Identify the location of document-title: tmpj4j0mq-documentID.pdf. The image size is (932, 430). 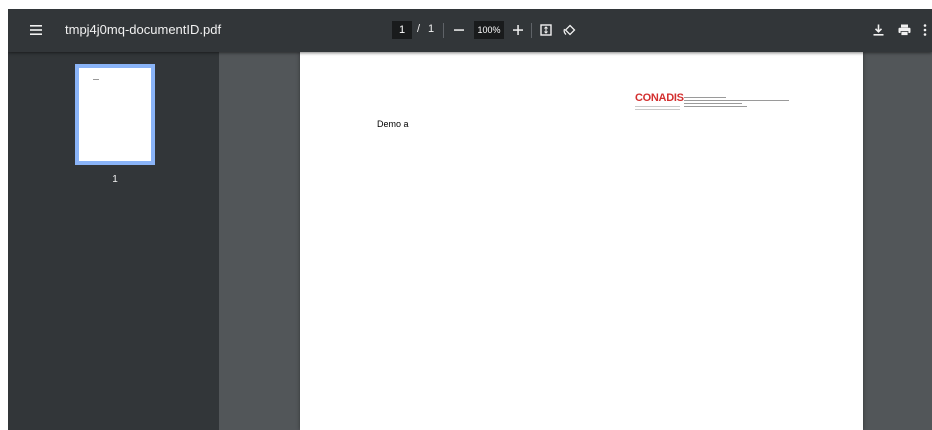
(143, 29).